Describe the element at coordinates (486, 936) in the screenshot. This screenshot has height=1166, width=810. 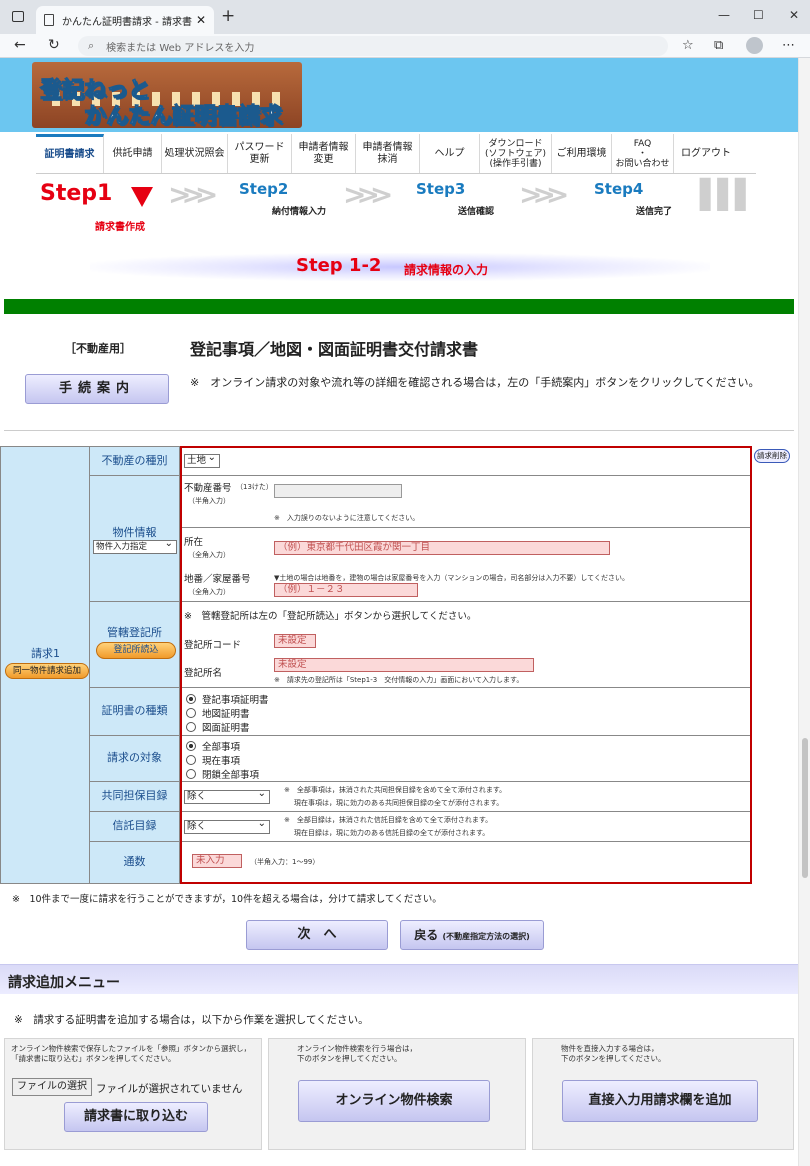
I see `back-sub-label: (不動産指定方法の選択)` at that location.